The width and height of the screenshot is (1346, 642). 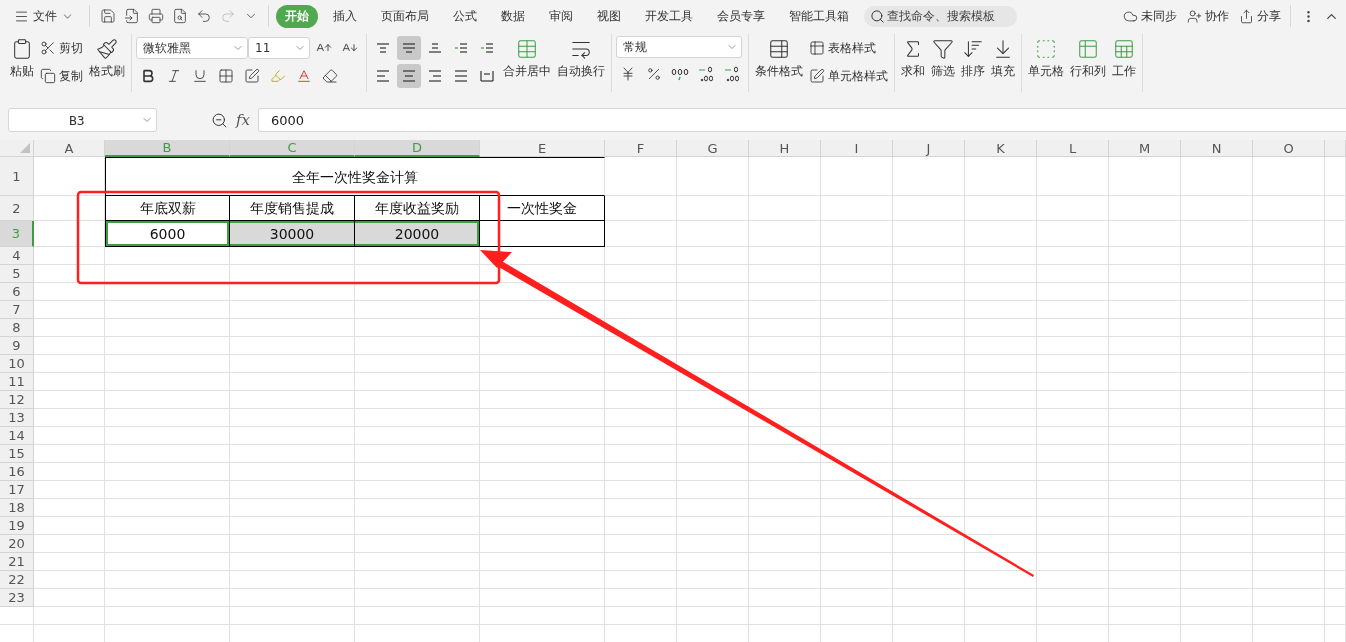 I want to click on ribbon-tab: 智能工具箱, so click(x=819, y=16).